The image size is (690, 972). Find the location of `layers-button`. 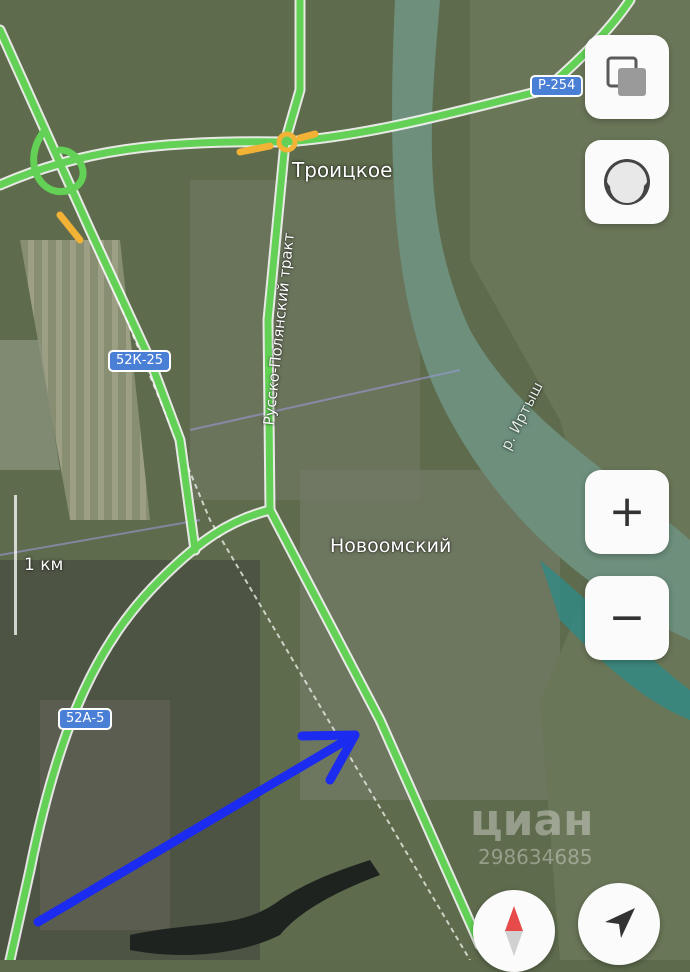

layers-button is located at coordinates (627, 77).